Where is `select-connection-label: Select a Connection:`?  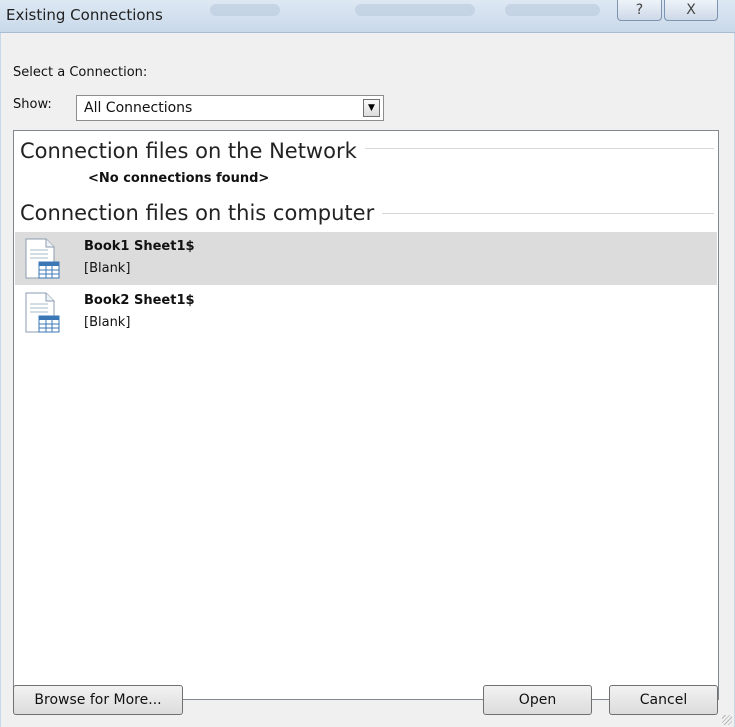 select-connection-label: Select a Connection: is located at coordinates (80, 72).